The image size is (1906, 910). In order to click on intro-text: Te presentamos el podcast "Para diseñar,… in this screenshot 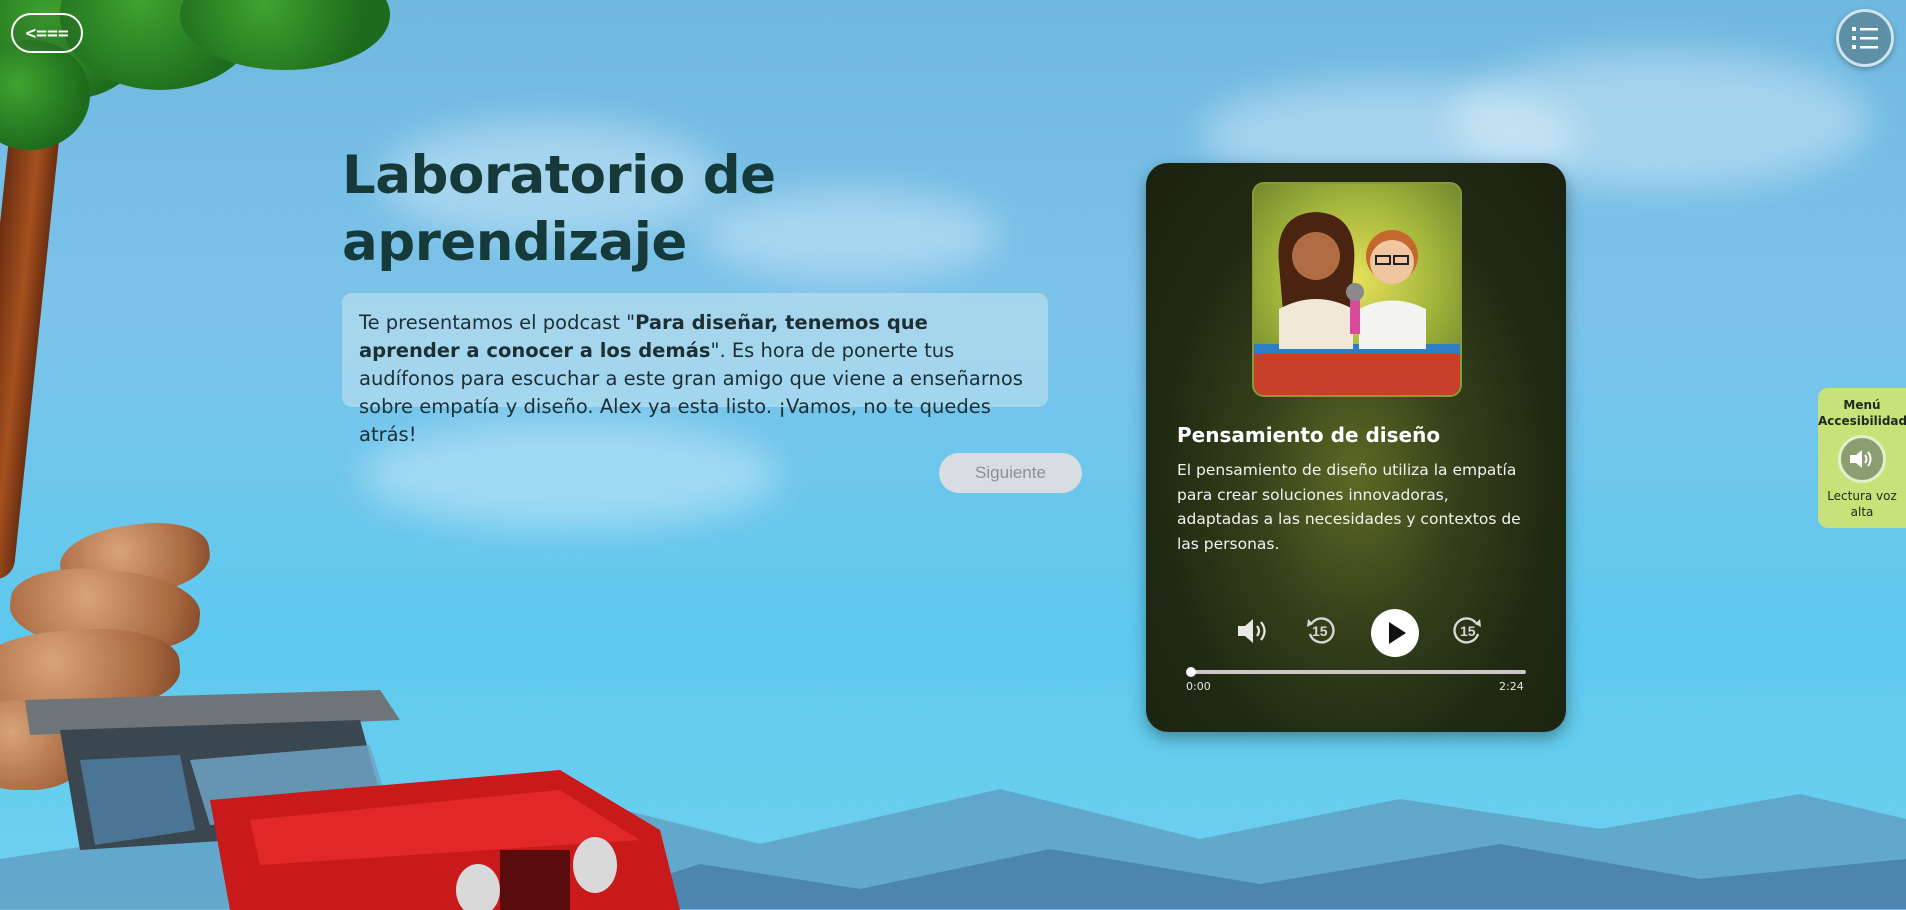, I will do `click(695, 369)`.